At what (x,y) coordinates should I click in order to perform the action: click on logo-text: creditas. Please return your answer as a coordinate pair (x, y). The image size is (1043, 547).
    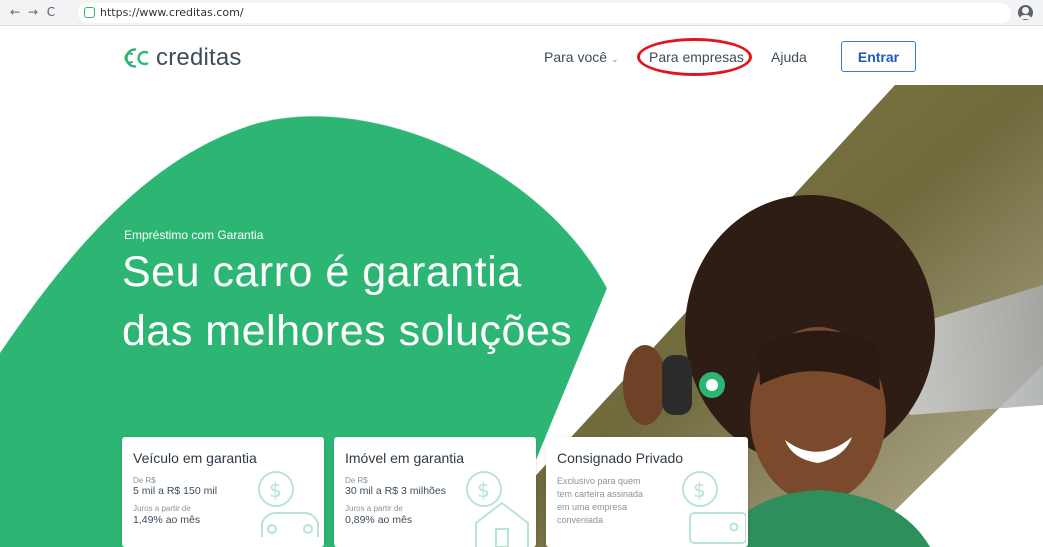
    Looking at the image, I should click on (199, 57).